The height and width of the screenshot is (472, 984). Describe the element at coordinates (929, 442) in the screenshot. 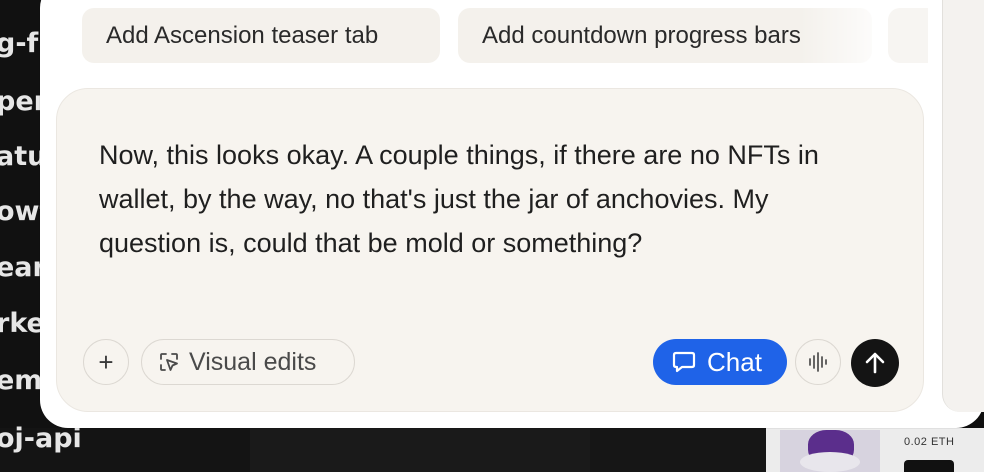

I see `nft-price: 0.02 ETH` at that location.